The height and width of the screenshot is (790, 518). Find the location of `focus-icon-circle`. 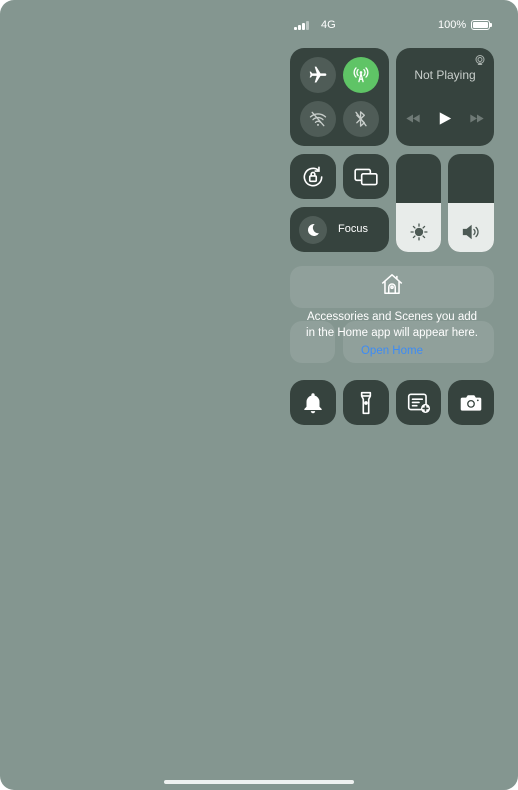

focus-icon-circle is located at coordinates (313, 230).